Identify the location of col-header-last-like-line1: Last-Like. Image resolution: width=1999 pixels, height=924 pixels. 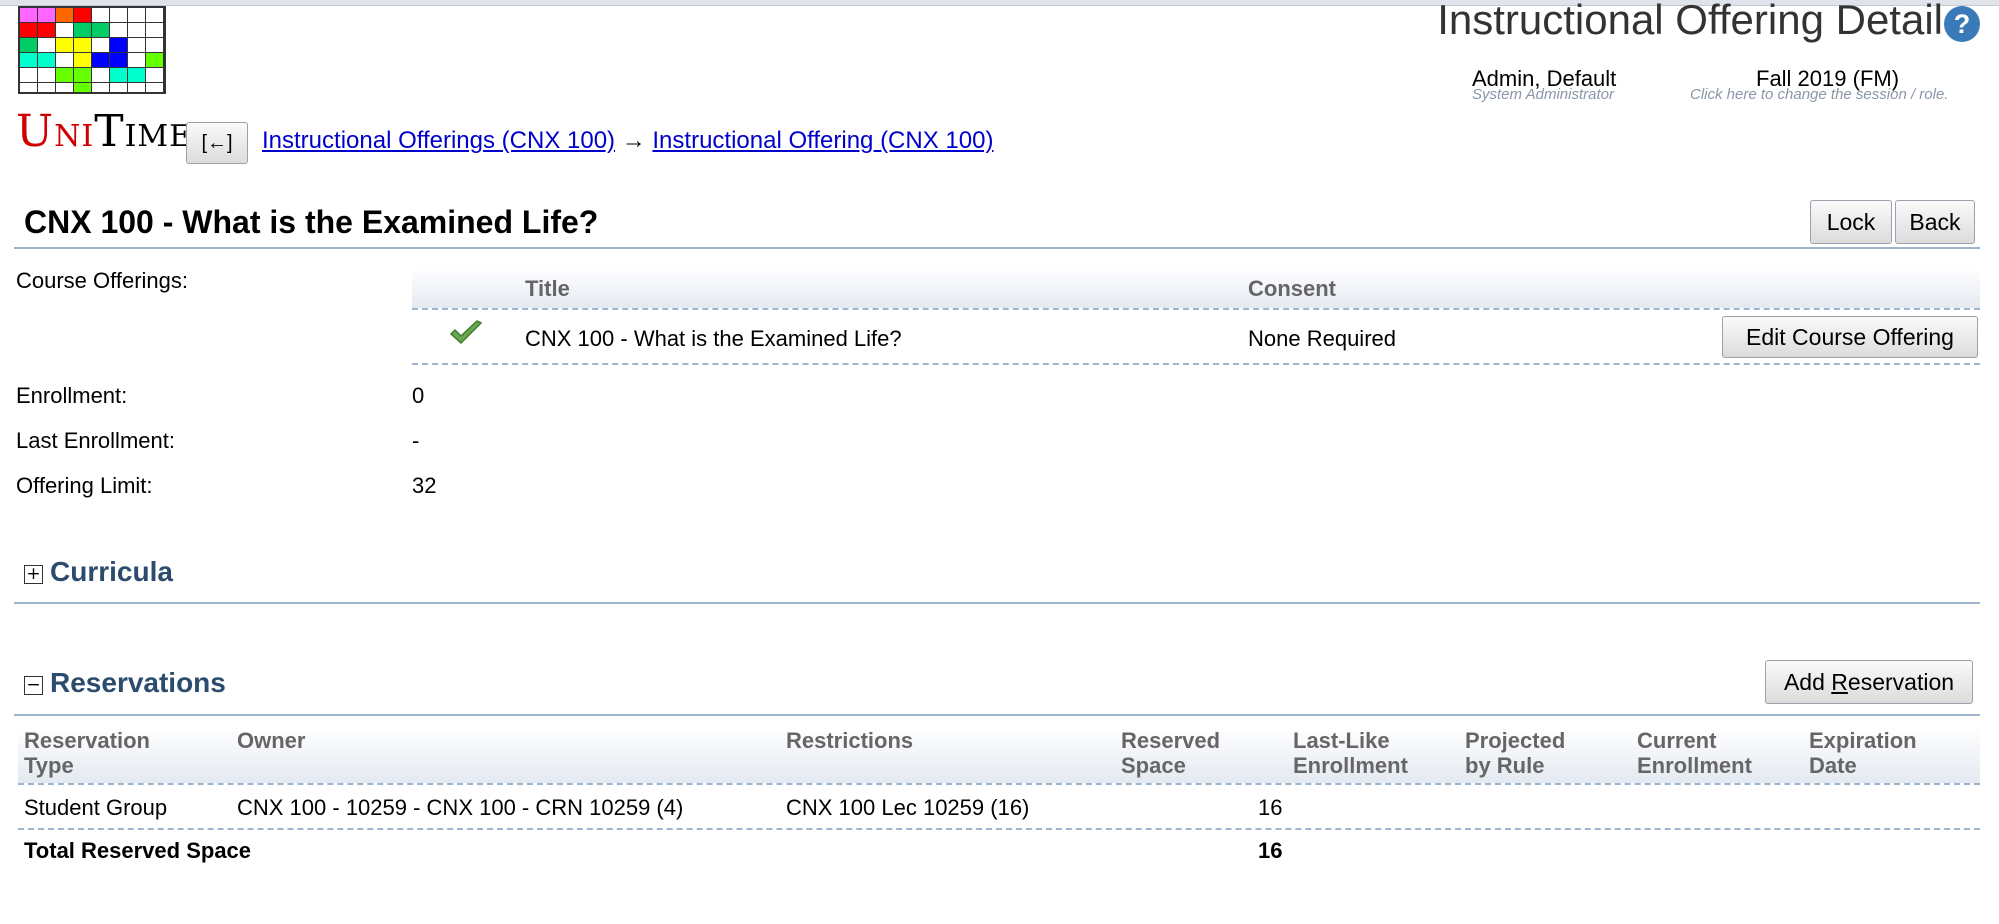
(1341, 740).